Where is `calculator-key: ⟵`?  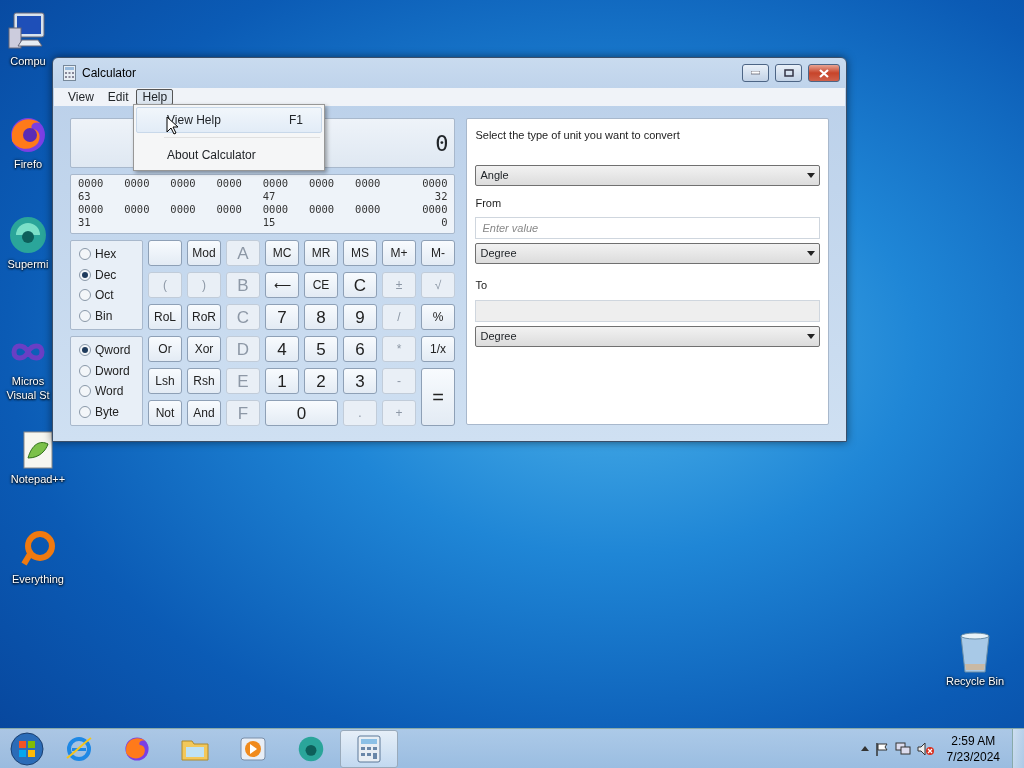 calculator-key: ⟵ is located at coordinates (282, 285).